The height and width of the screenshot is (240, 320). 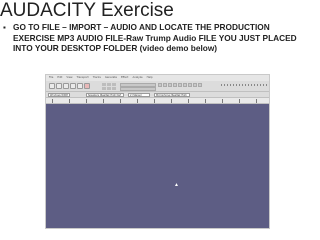 I want to click on timeline-ruler, so click(x=157, y=101).